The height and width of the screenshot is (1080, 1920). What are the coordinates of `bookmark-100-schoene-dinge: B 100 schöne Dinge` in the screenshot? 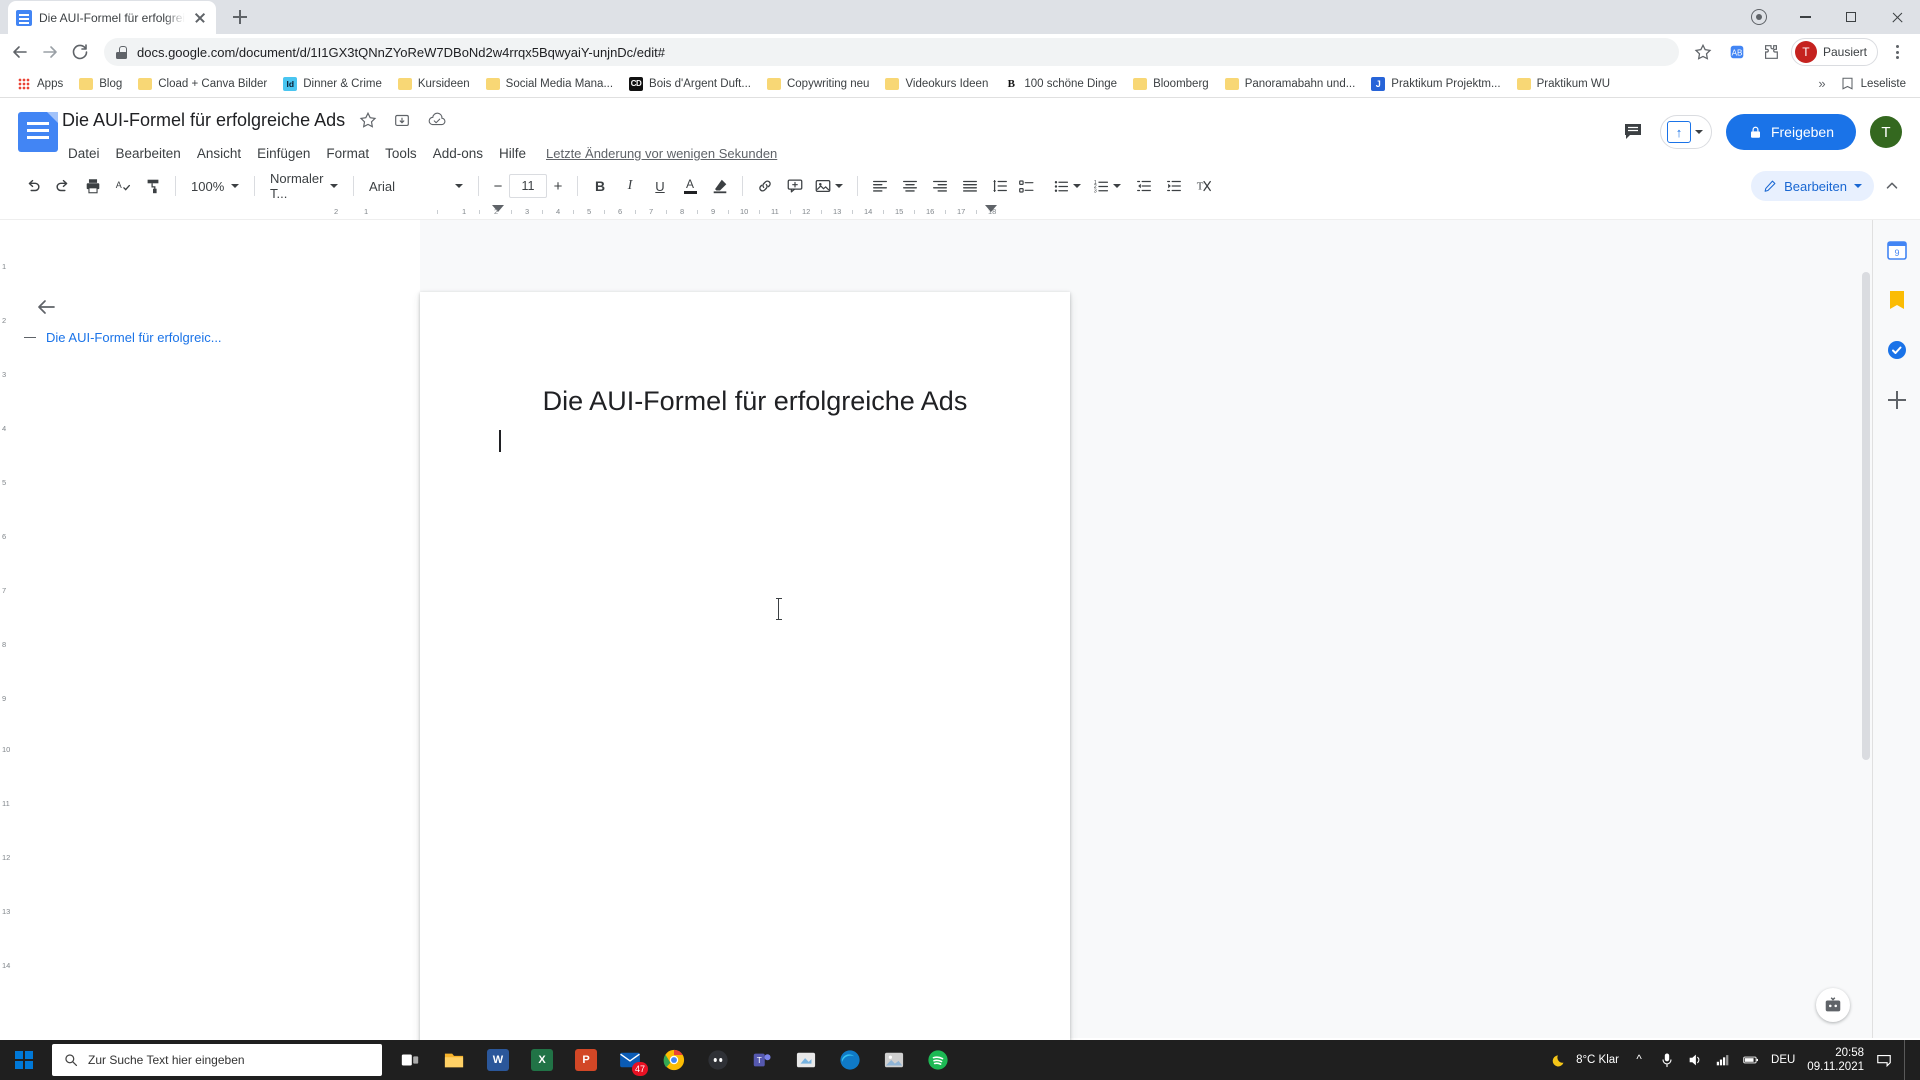 It's located at (1060, 84).